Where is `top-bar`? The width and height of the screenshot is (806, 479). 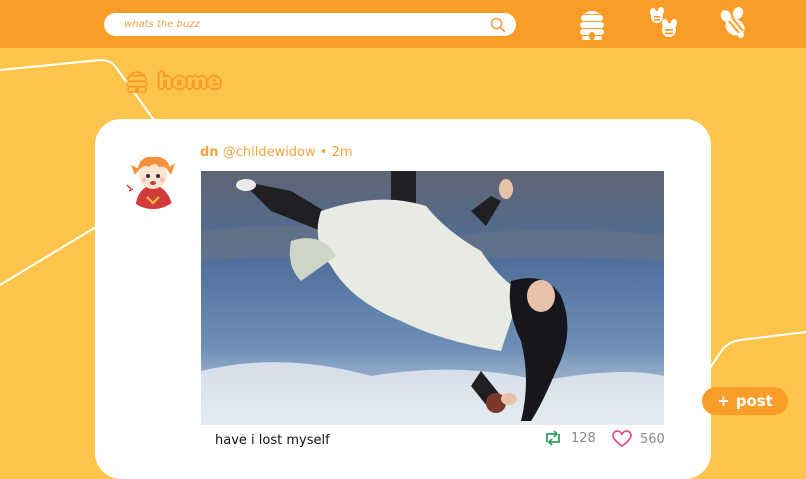 top-bar is located at coordinates (403, 24).